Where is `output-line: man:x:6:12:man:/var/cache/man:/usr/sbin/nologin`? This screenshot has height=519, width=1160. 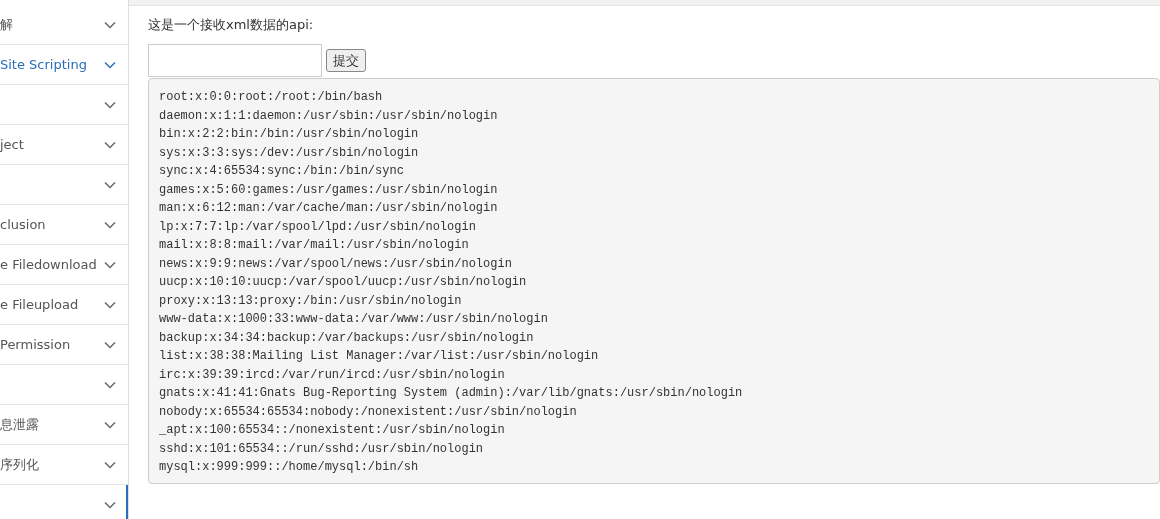 output-line: man:x:6:12:man:/var/cache/man:/usr/sbin/nologin is located at coordinates (329, 208).